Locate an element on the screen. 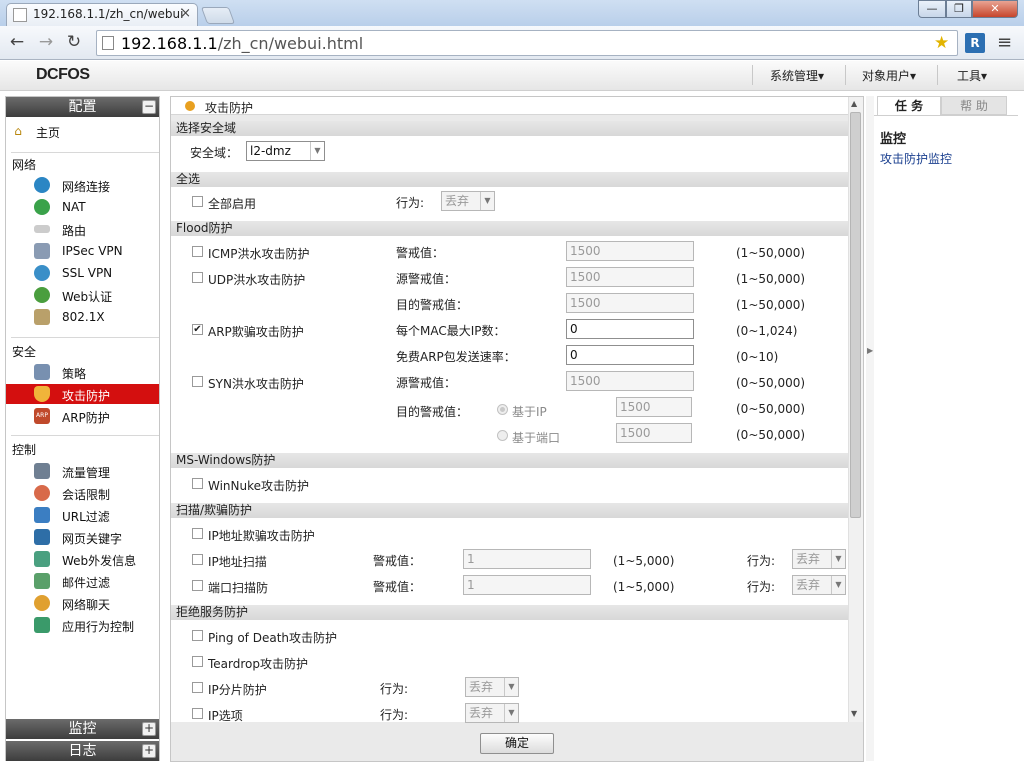  sidebar-item-mail-filter: 邮件过滤 is located at coordinates (82, 581).